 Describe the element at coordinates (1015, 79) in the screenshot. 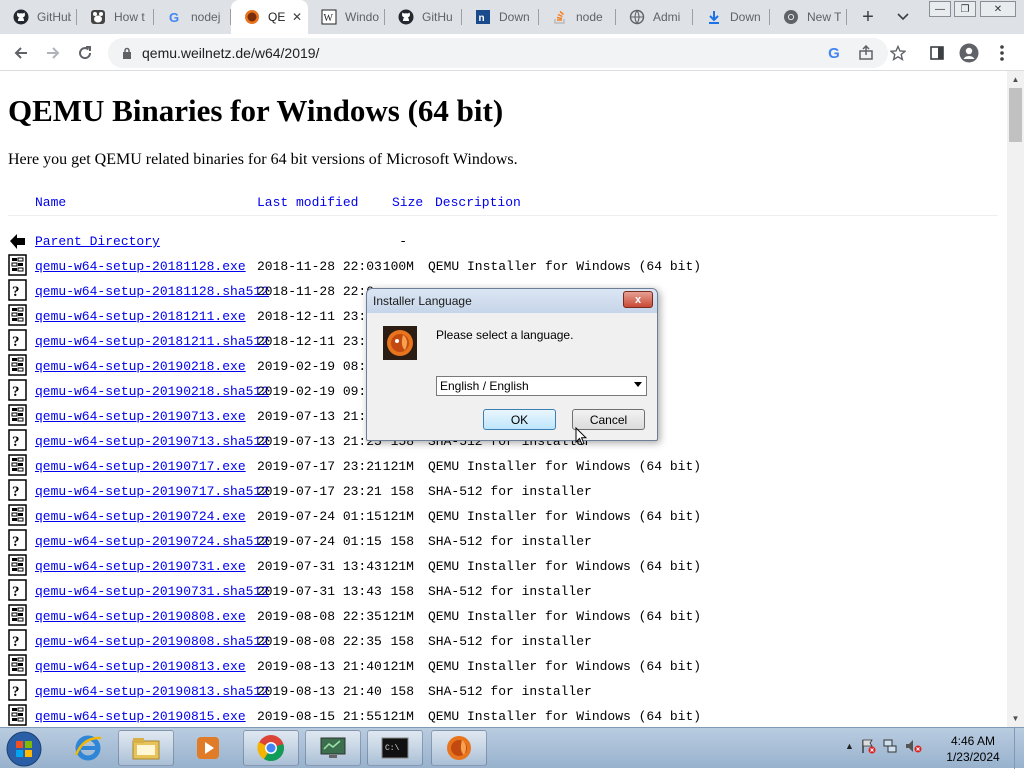

I see `scroll-up-arrow-icon: ▲` at that location.